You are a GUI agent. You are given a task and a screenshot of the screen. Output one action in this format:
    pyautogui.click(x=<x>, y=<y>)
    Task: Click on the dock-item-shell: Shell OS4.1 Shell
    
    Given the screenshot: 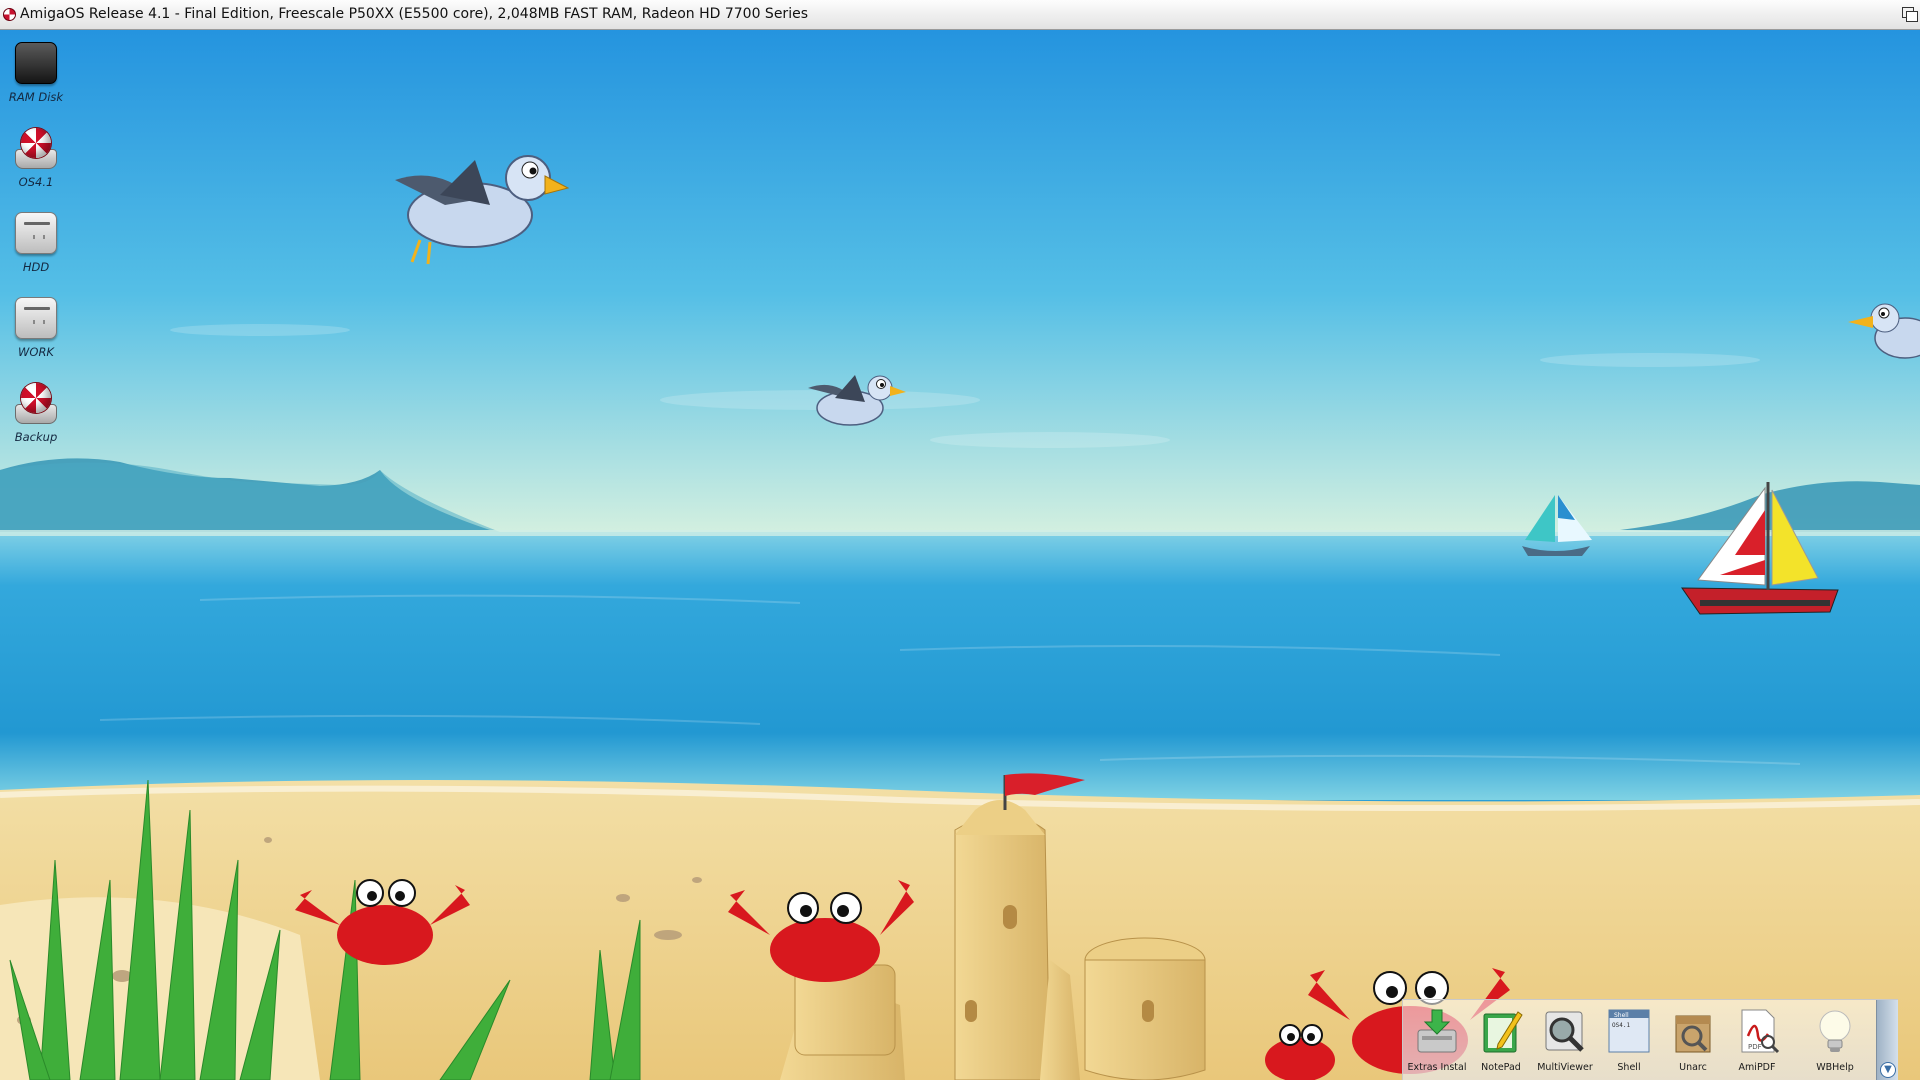 What is the action you would take?
    pyautogui.click(x=1629, y=1043)
    